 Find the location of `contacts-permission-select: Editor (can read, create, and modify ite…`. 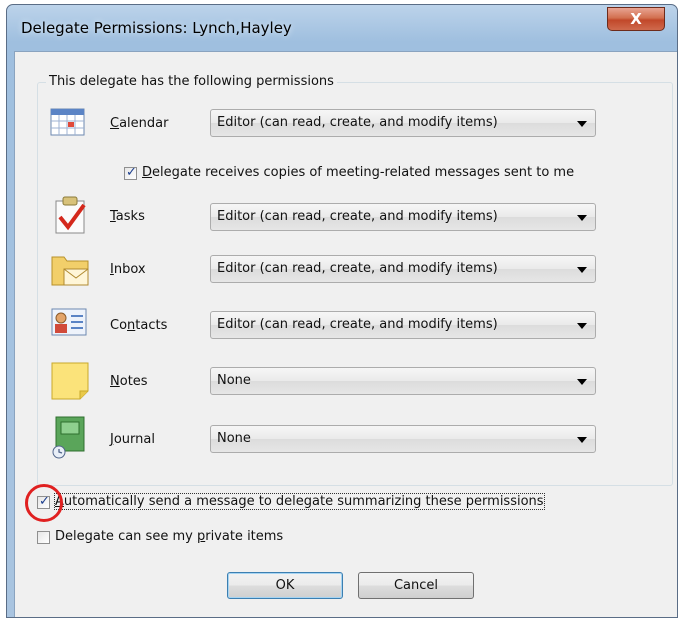

contacts-permission-select: Editor (can read, create, and modify ite… is located at coordinates (403, 325).